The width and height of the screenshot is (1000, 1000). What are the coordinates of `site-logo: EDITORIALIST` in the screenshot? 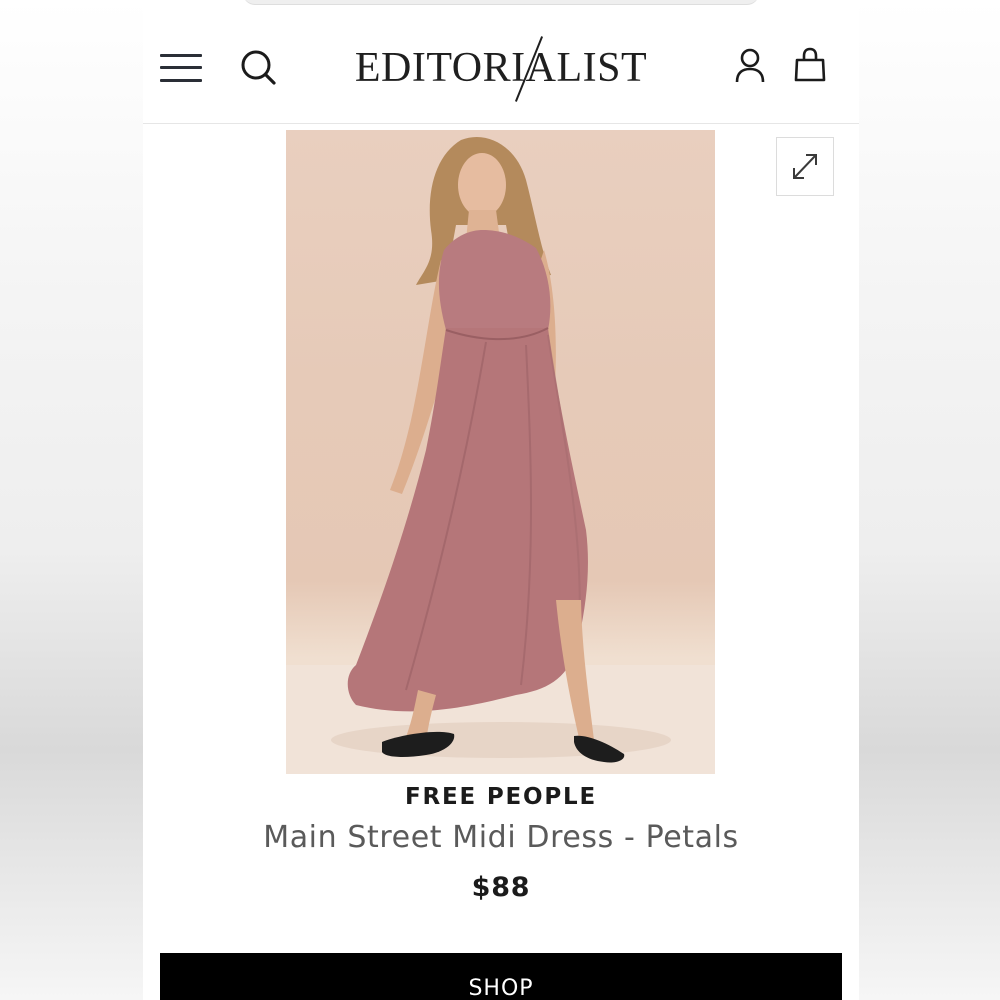 It's located at (501, 69).